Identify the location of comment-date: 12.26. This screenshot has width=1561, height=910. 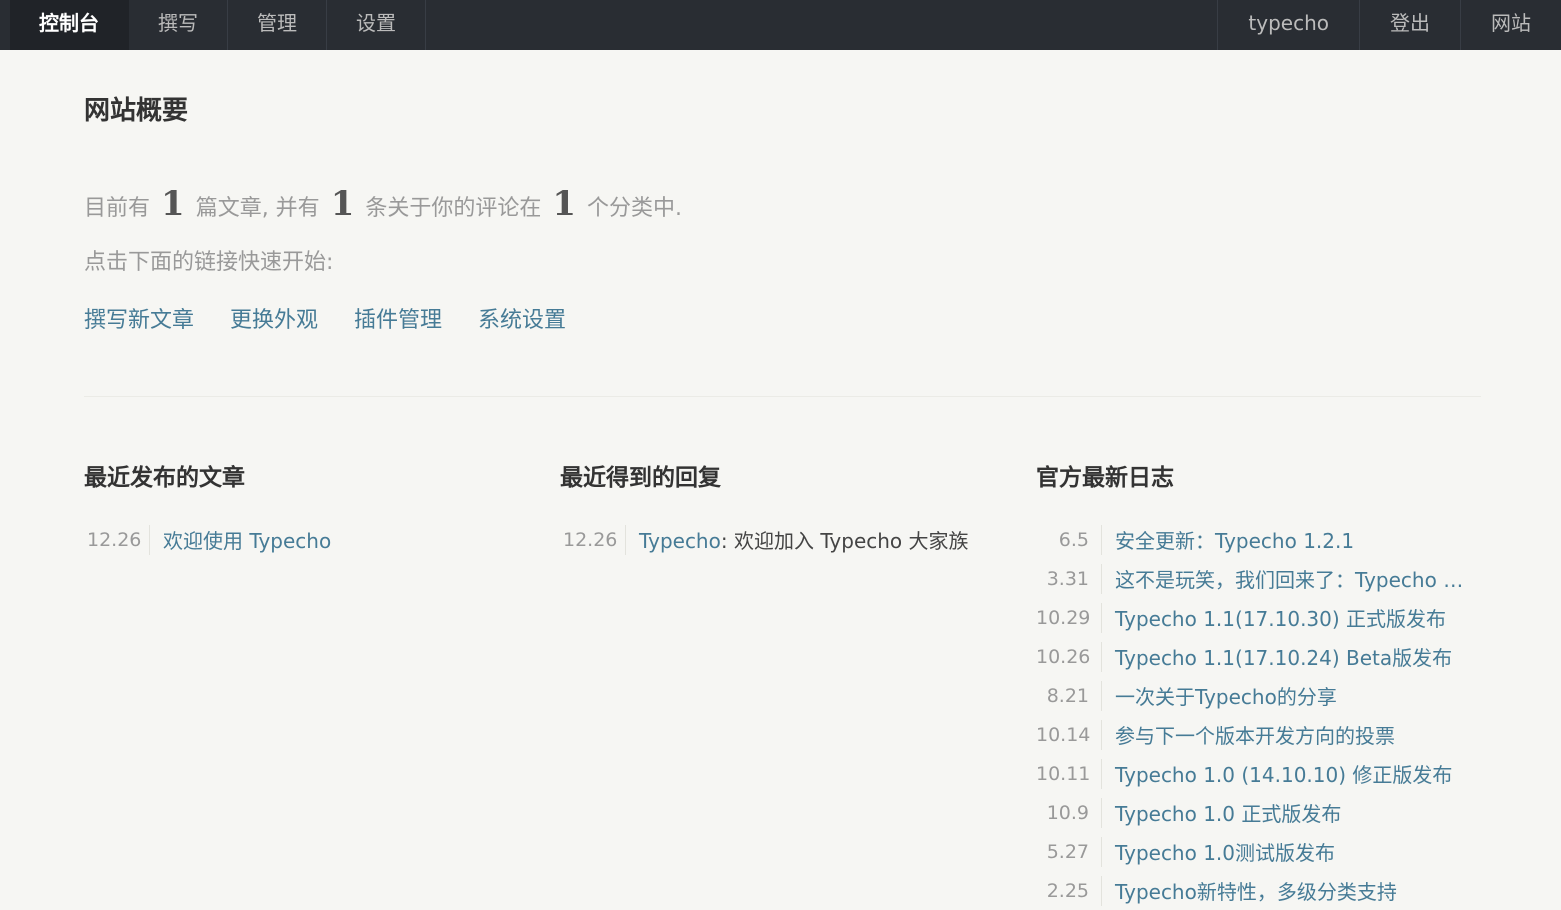
(593, 539).